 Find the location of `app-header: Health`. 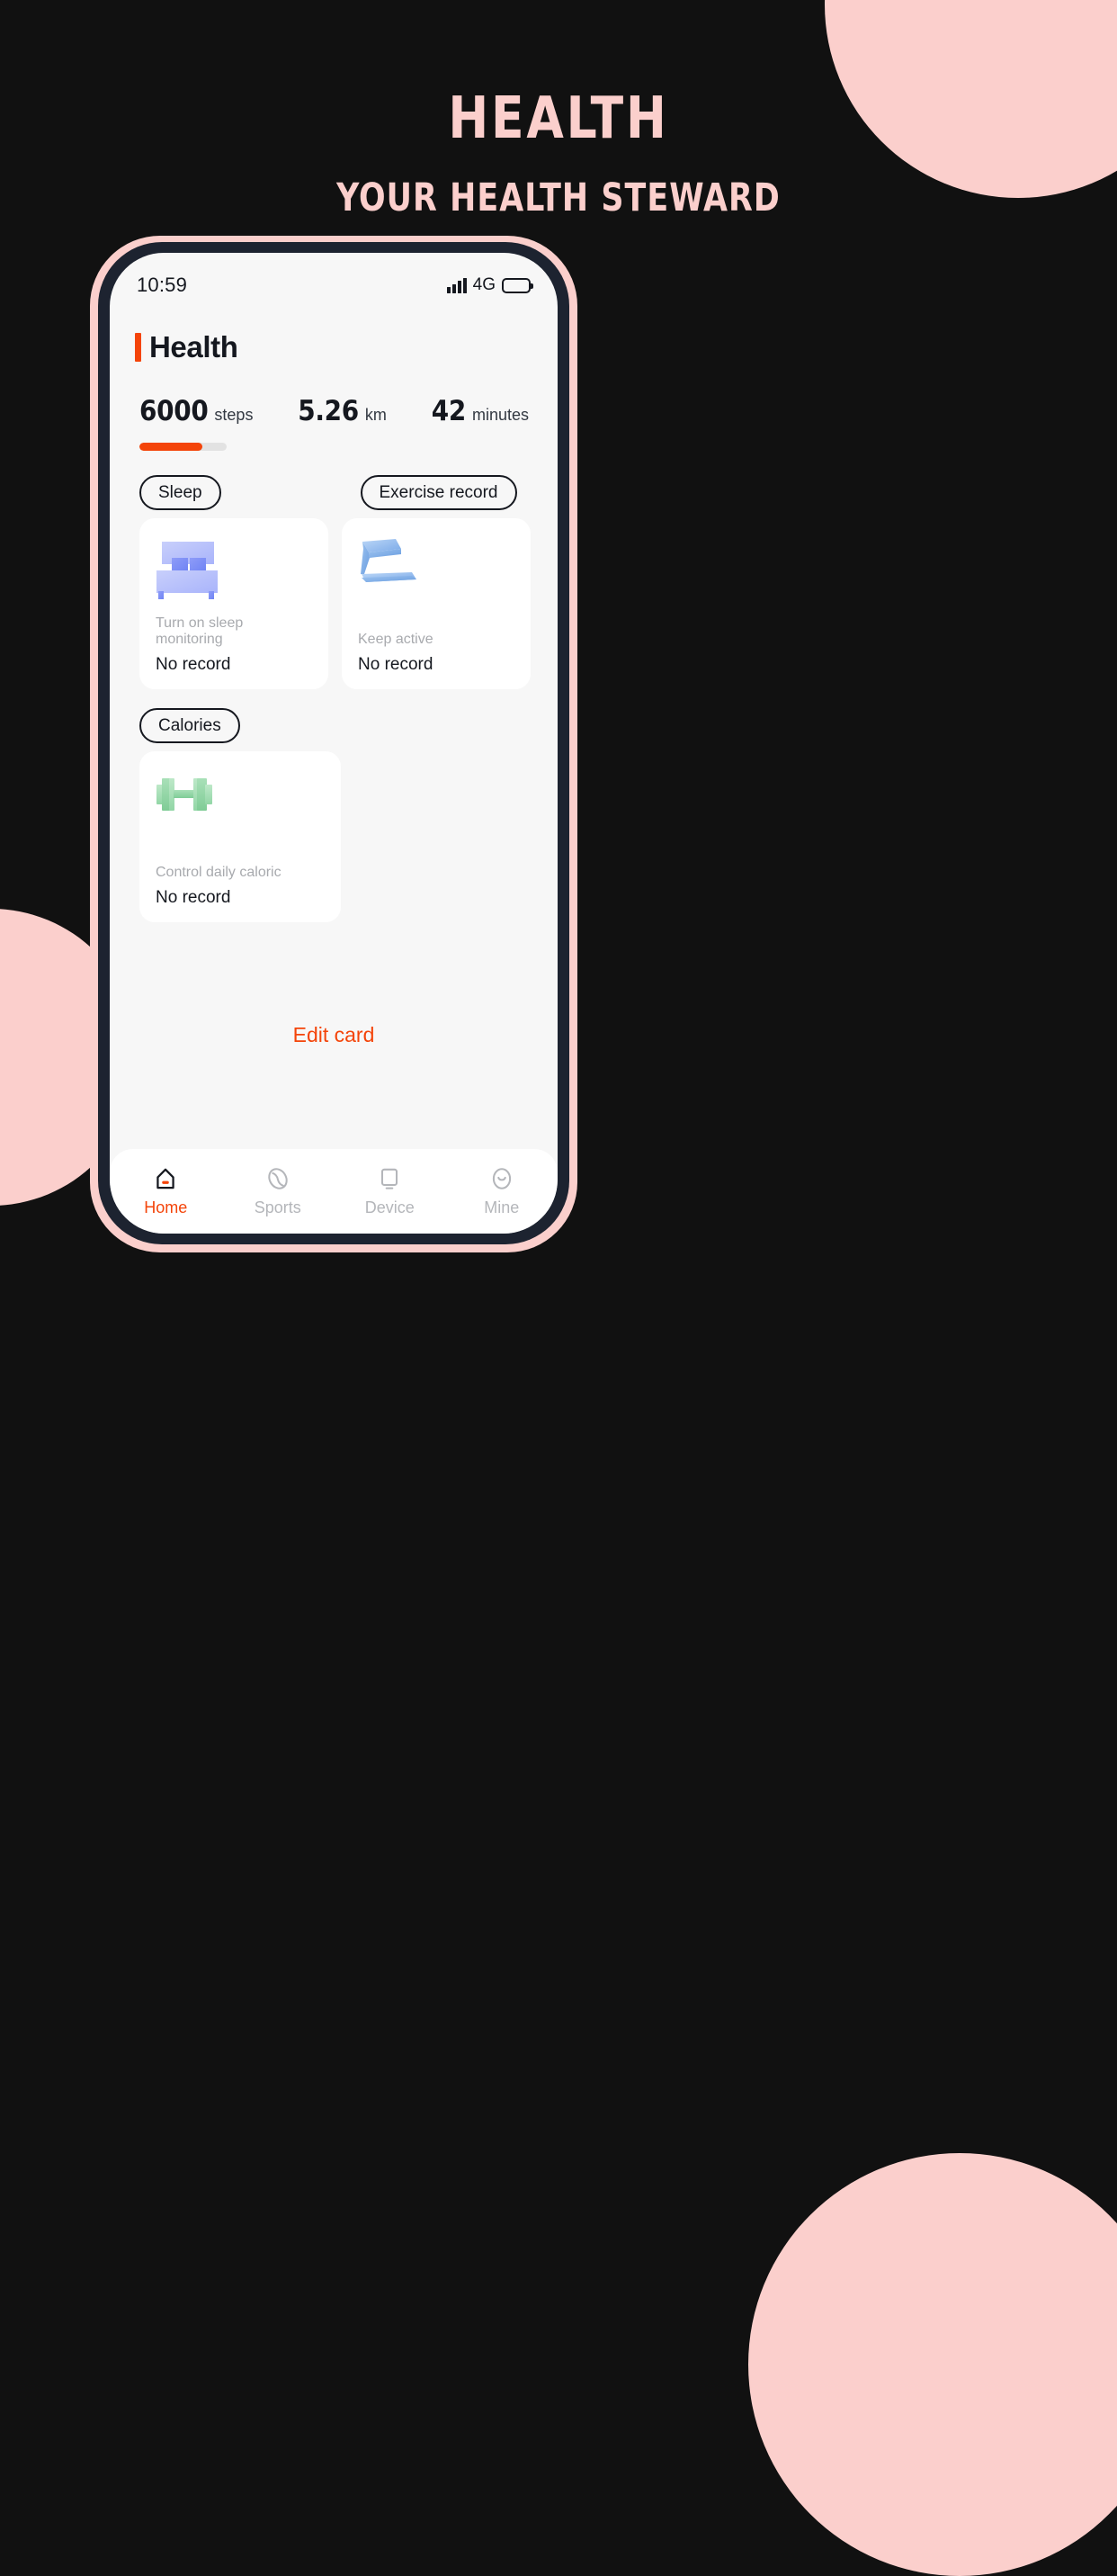

app-header: Health is located at coordinates (334, 334).